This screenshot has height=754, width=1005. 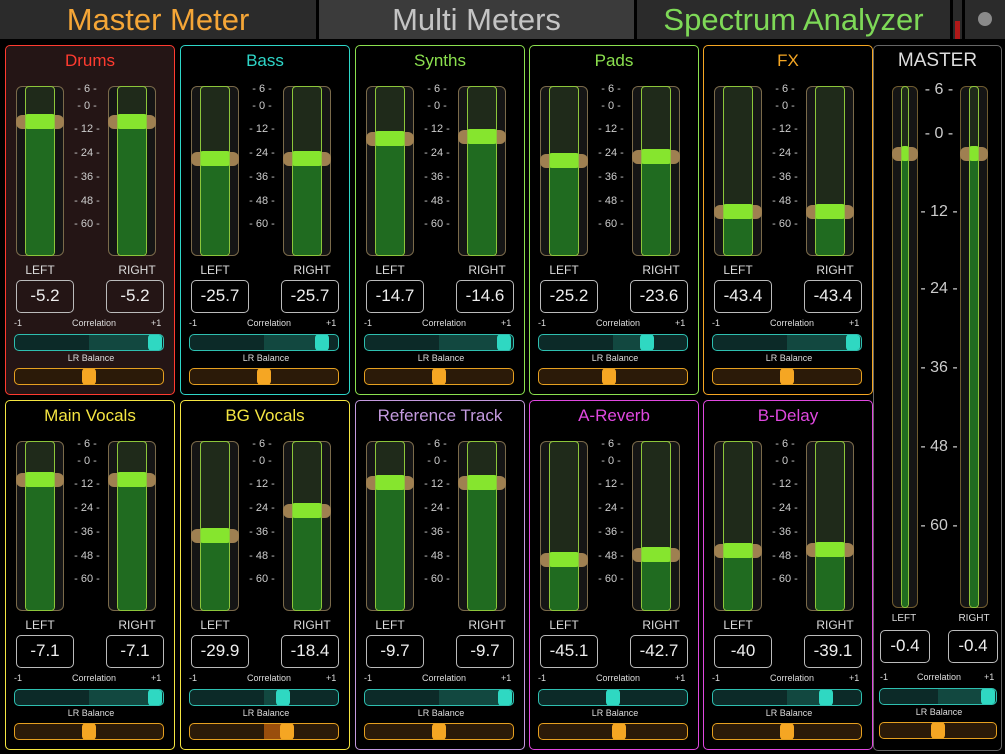 I want to click on right-value-readout: -39.1, so click(x=833, y=651).